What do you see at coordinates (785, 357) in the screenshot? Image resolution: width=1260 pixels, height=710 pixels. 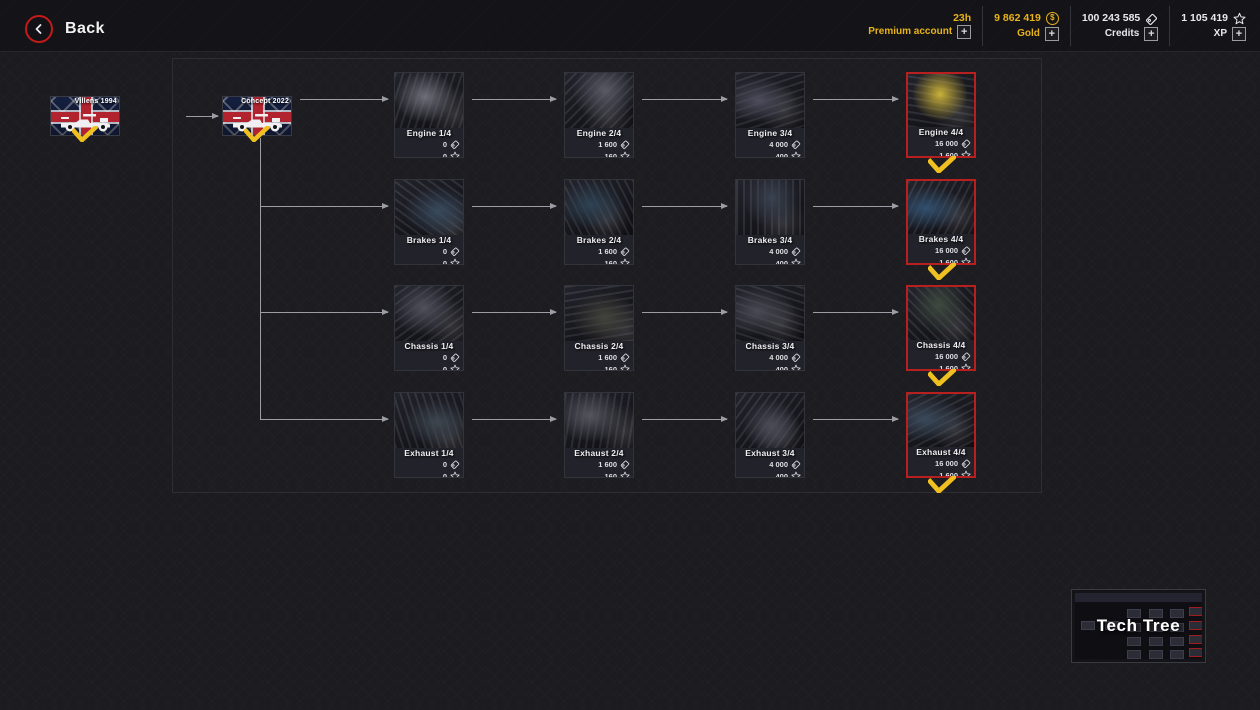 I see `cost-credits-row: 4 000` at bounding box center [785, 357].